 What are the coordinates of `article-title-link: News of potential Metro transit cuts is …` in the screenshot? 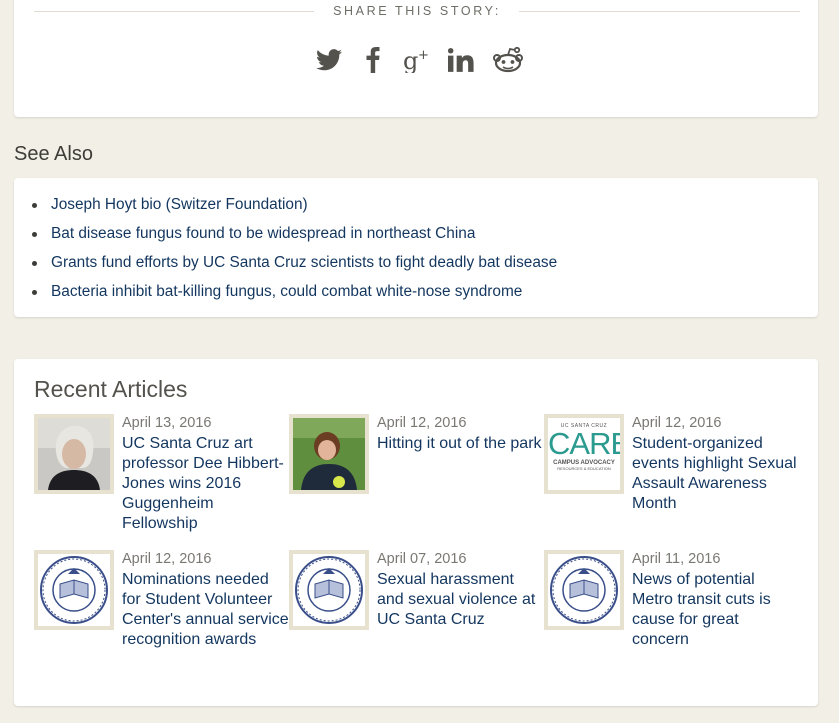 It's located at (716, 610).